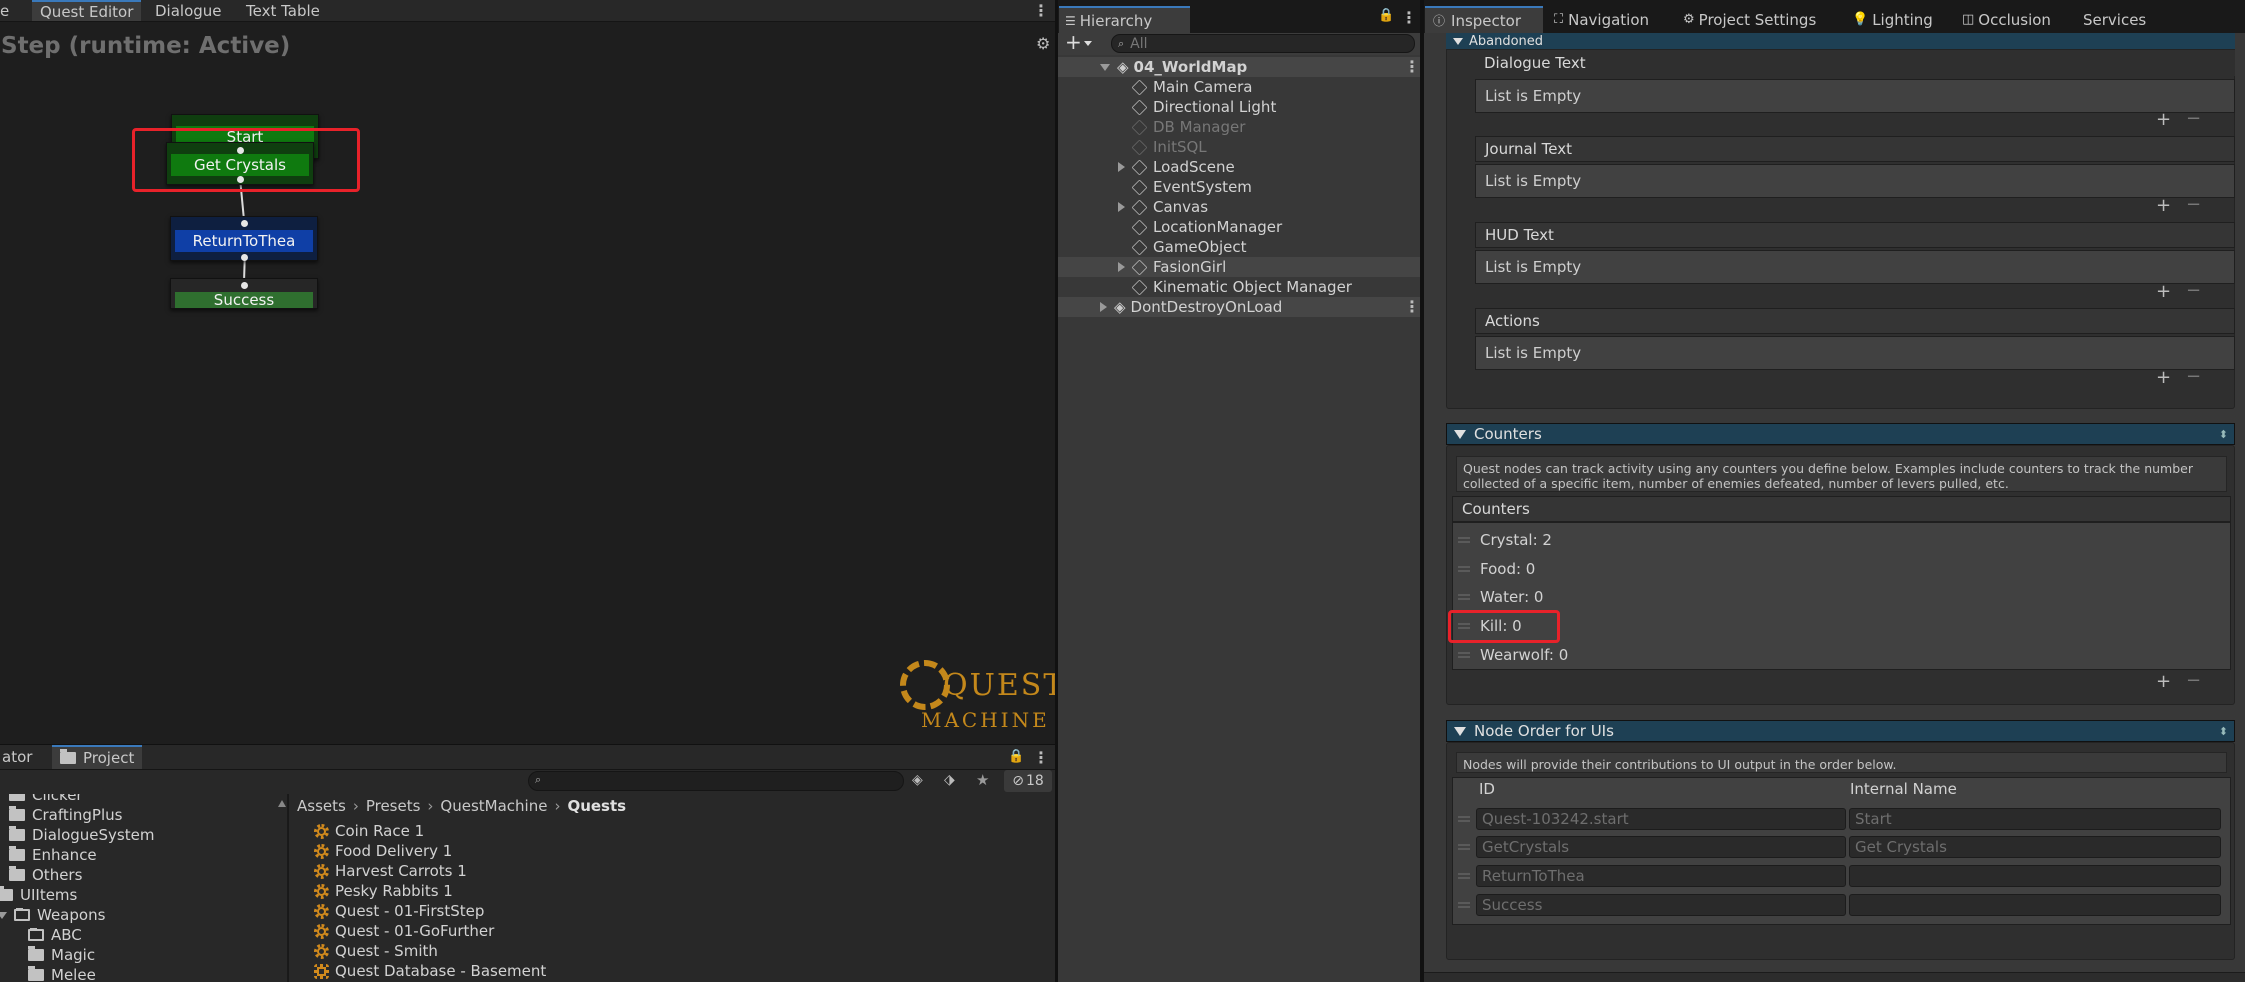 The image size is (2245, 982). What do you see at coordinates (949, 780) in the screenshot?
I see `filter-label-icon: ⬗` at bounding box center [949, 780].